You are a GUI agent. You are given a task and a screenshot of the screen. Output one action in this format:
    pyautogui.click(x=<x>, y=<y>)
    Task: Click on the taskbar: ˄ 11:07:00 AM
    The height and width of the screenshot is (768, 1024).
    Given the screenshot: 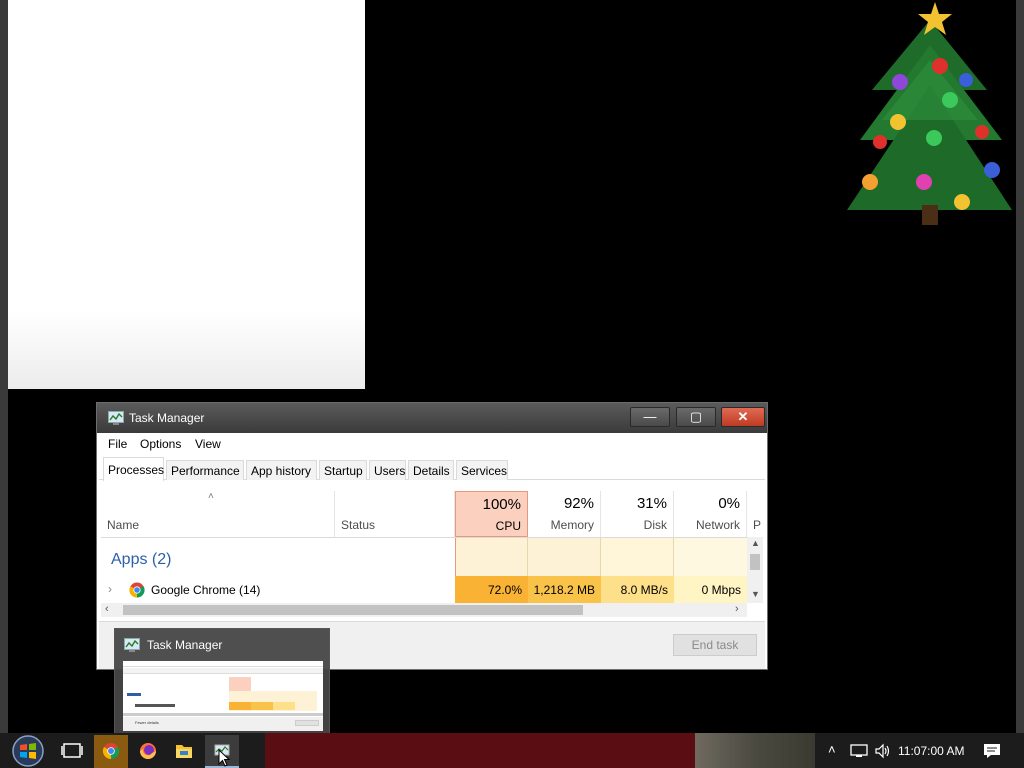 What is the action you would take?
    pyautogui.click(x=512, y=750)
    